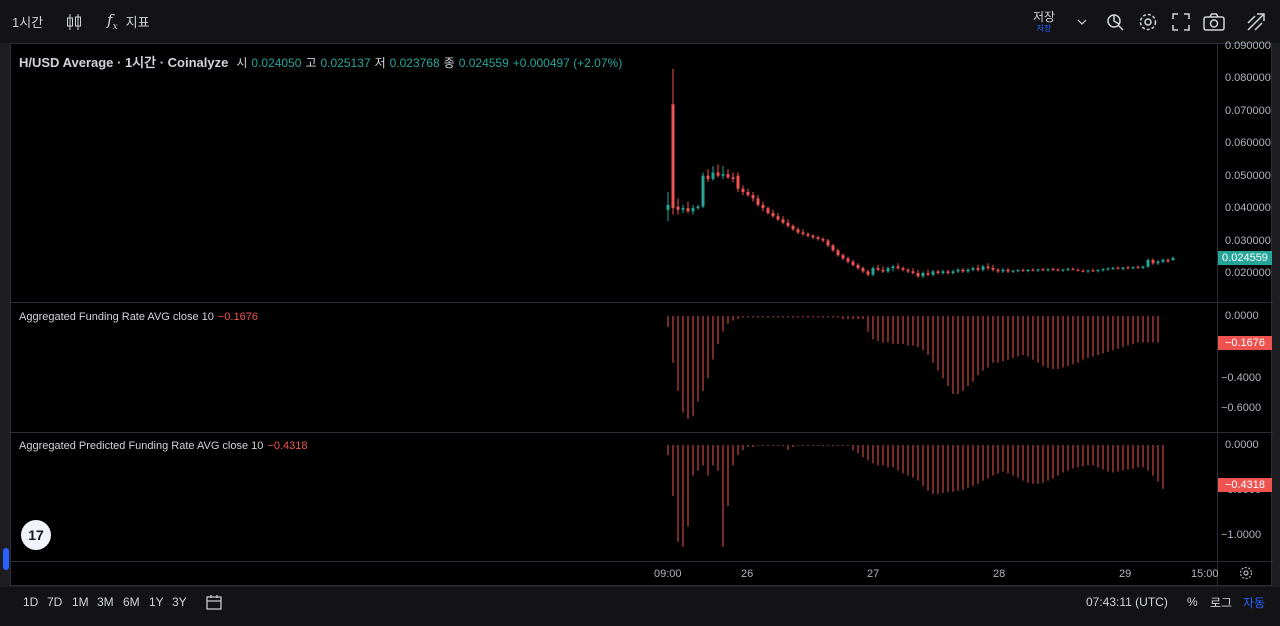 The height and width of the screenshot is (626, 1280). What do you see at coordinates (380, 63) in the screenshot?
I see `low-label: 저` at bounding box center [380, 63].